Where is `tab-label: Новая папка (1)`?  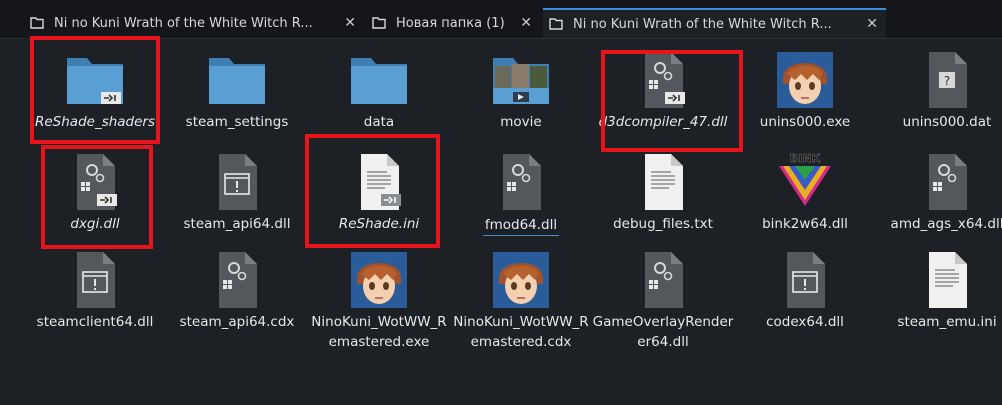 tab-label: Новая папка (1) is located at coordinates (450, 23).